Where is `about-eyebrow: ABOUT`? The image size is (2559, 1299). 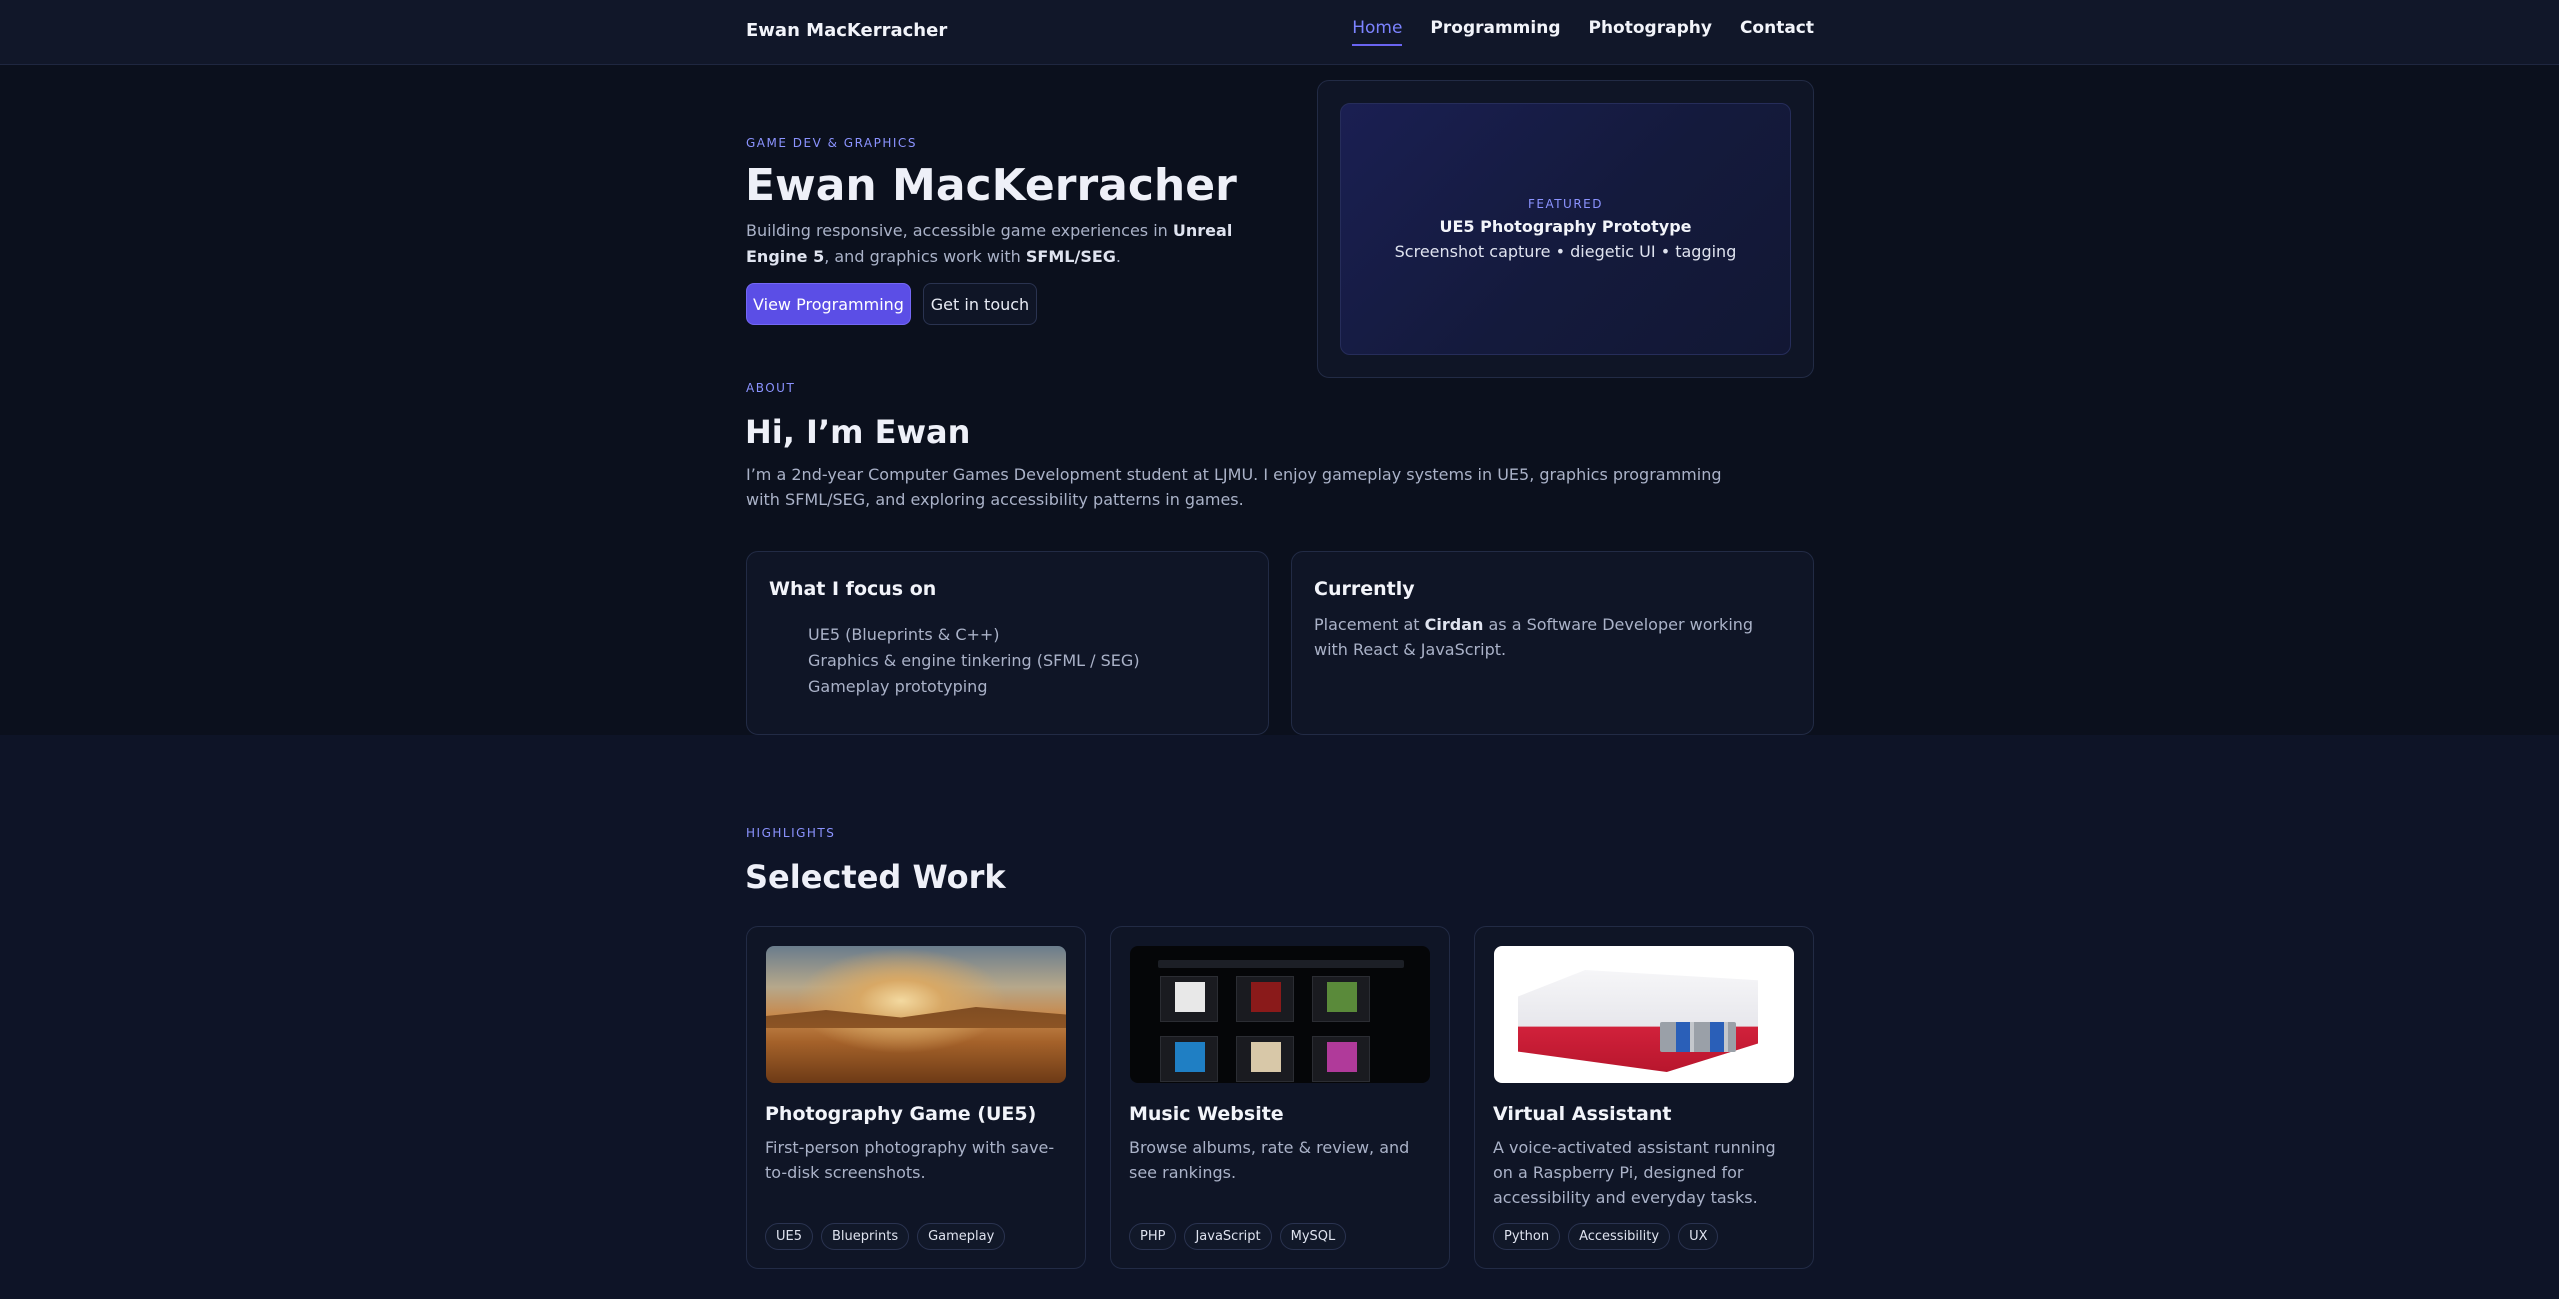
about-eyebrow: ABOUT is located at coordinates (771, 388).